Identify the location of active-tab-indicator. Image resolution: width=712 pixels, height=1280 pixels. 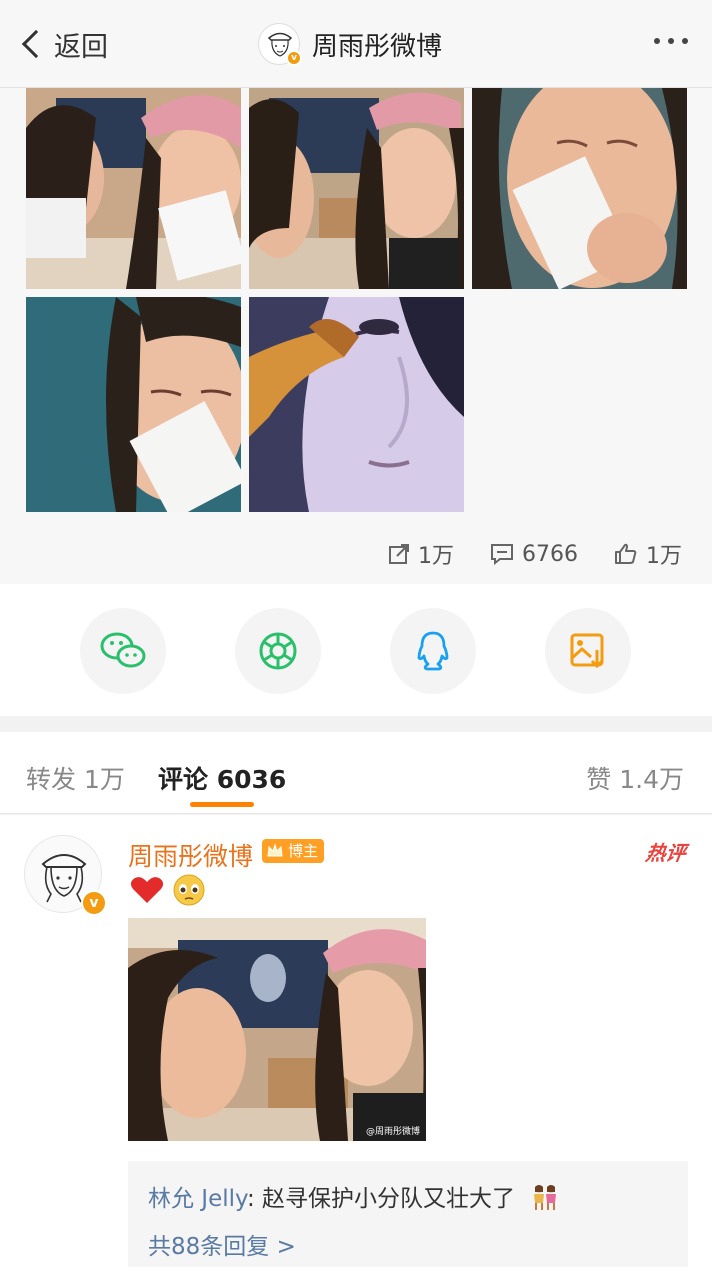
(222, 804).